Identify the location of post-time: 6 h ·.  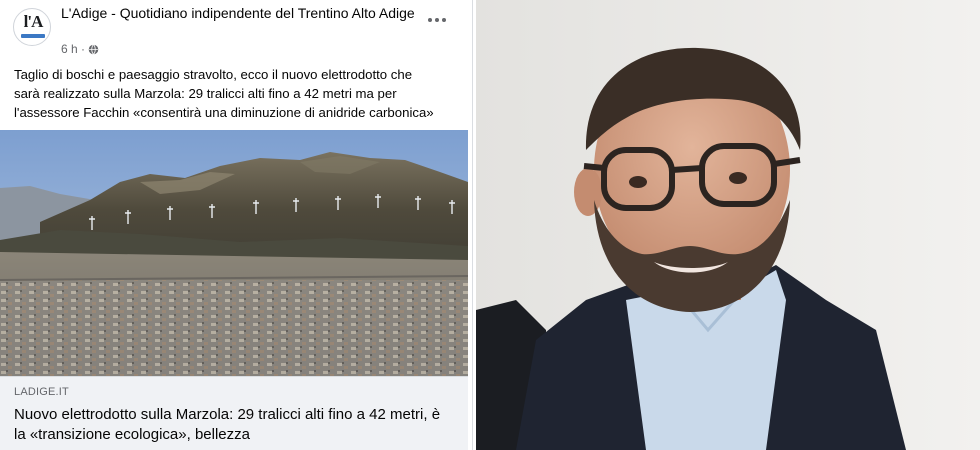
(73, 49).